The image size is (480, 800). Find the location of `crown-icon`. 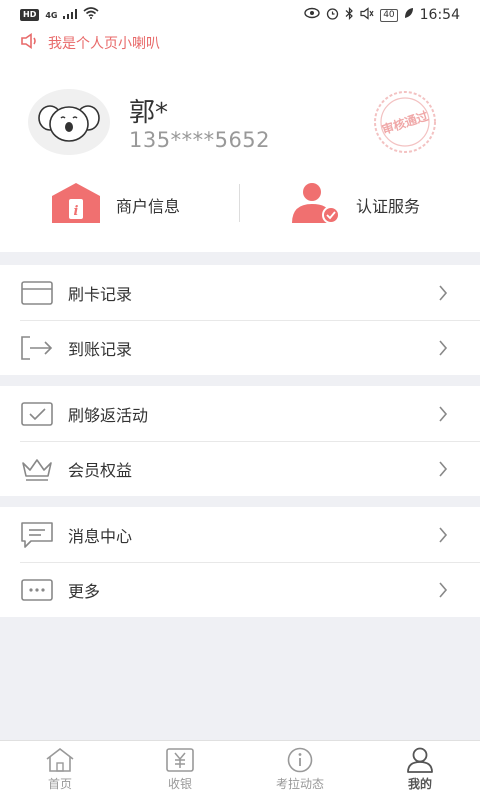

crown-icon is located at coordinates (37, 469).